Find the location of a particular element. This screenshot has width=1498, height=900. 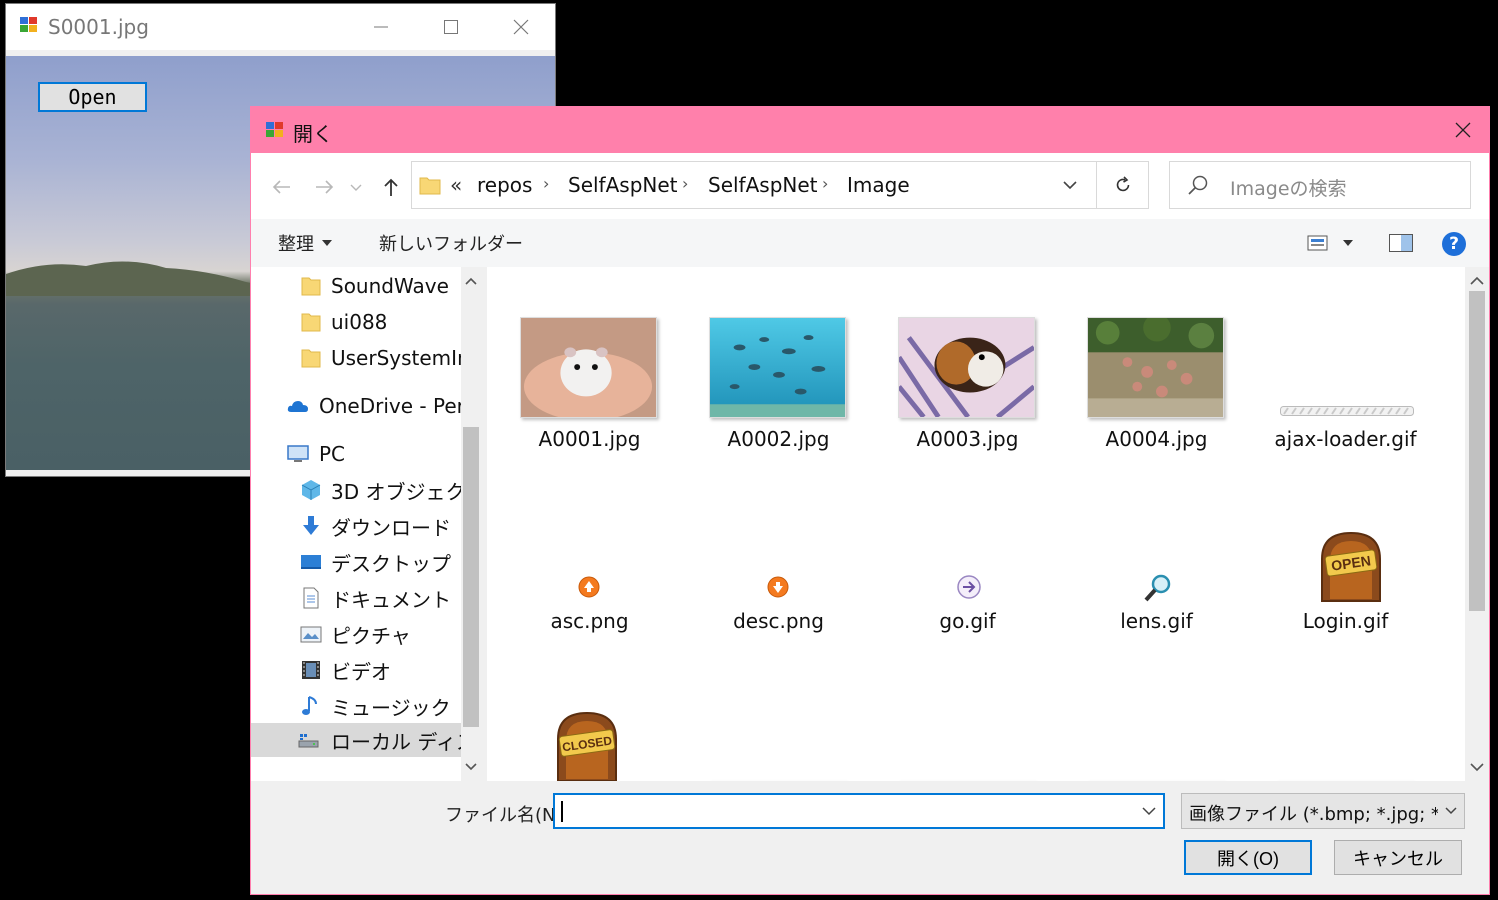

change-view-button is located at coordinates (1331, 243).